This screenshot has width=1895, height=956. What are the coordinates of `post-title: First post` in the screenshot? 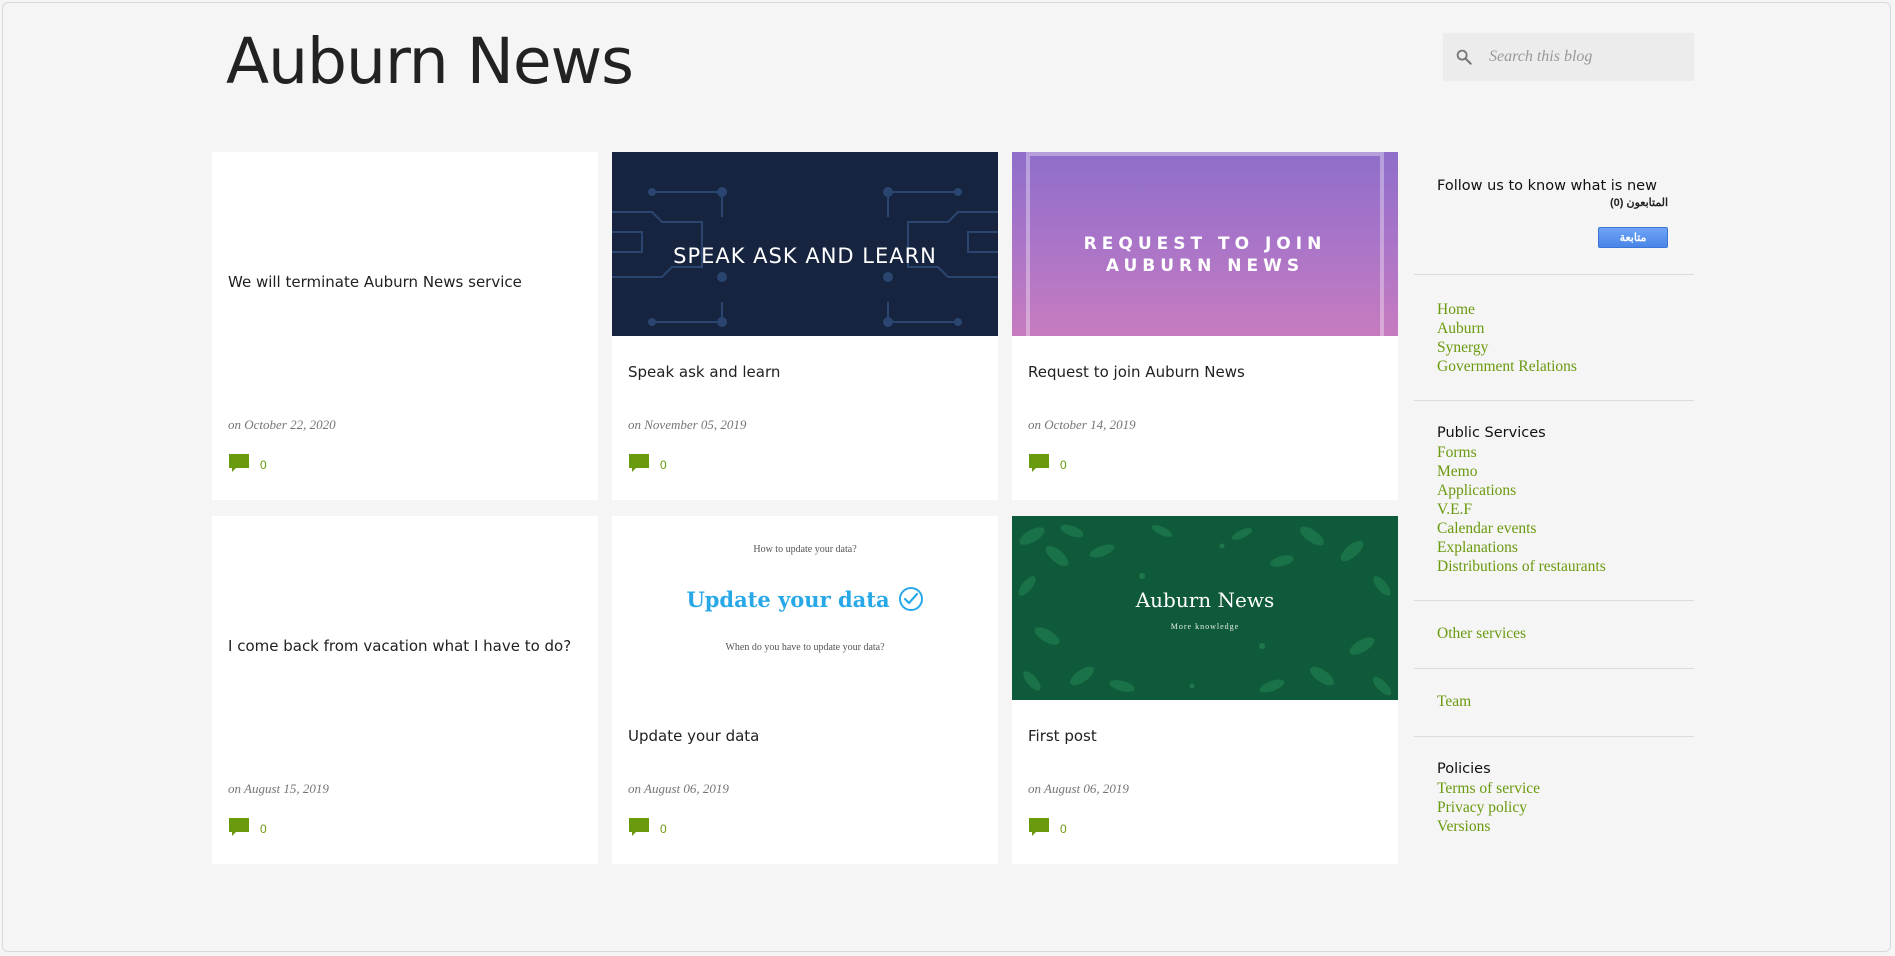 It's located at (1205, 736).